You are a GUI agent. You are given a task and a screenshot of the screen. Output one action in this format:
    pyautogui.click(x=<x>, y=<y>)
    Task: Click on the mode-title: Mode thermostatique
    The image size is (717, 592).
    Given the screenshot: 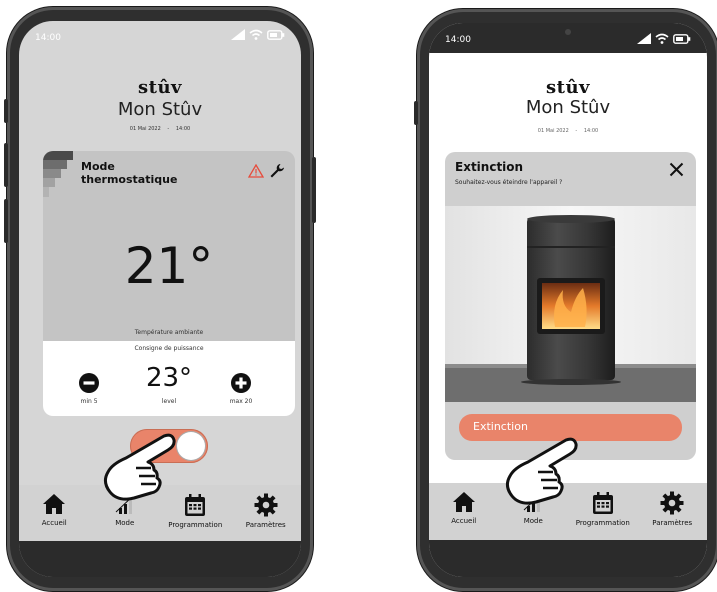 What is the action you would take?
    pyautogui.click(x=129, y=173)
    